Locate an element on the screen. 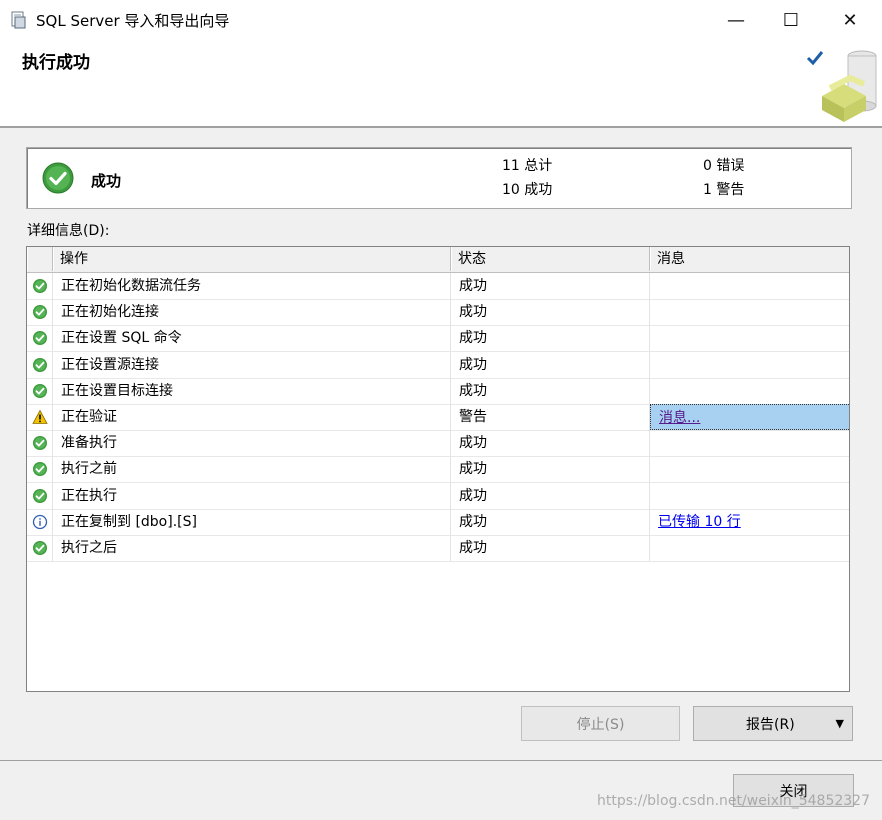 This screenshot has height=820, width=882. message-link: 已传输 10 行 is located at coordinates (699, 522).